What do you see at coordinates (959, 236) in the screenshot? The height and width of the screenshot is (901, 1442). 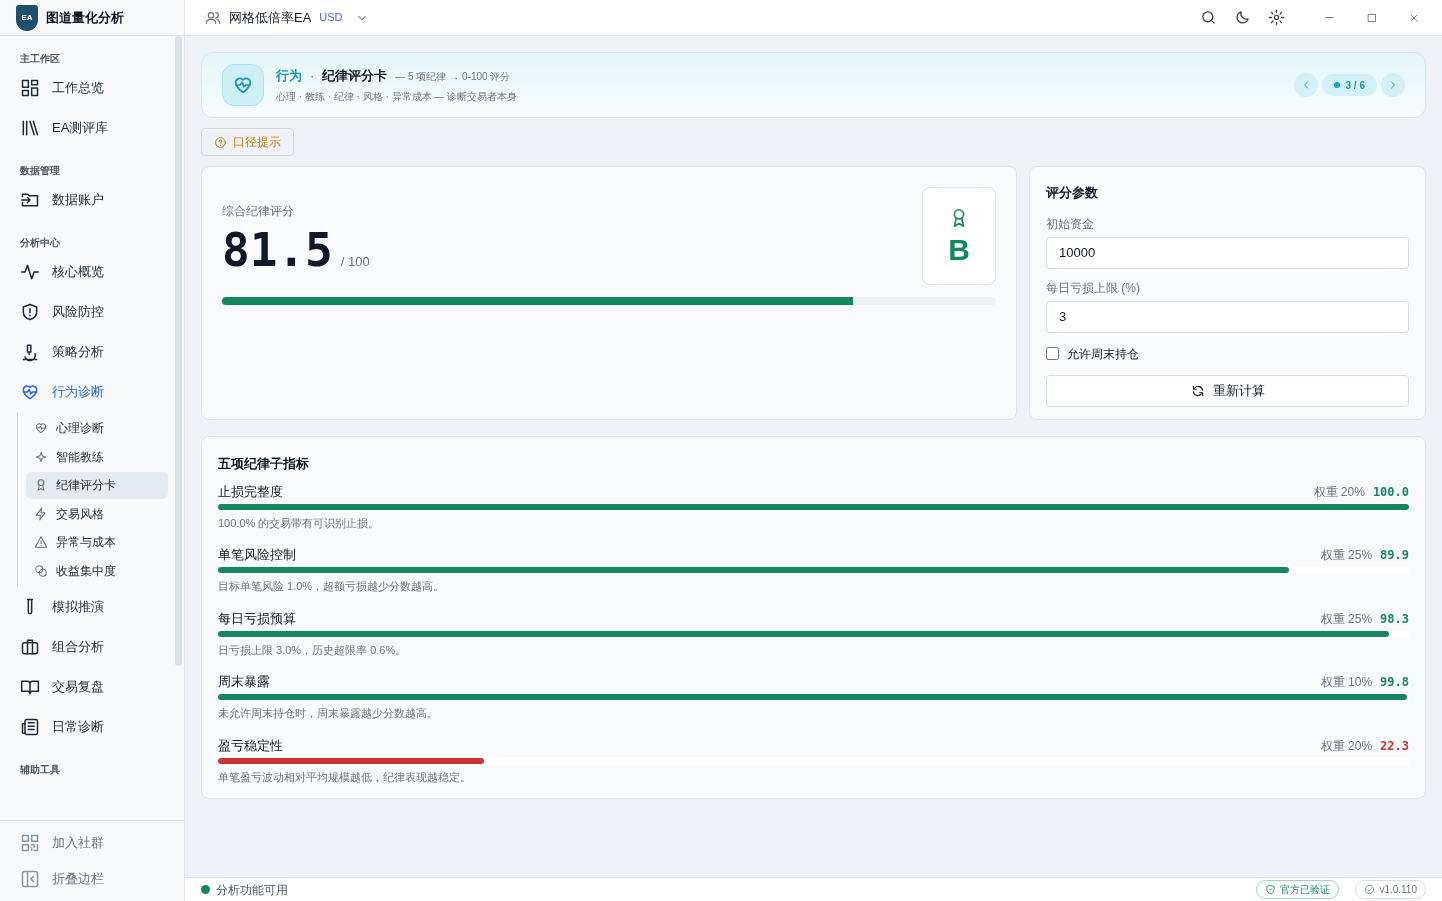 I see `grade-badge: B` at bounding box center [959, 236].